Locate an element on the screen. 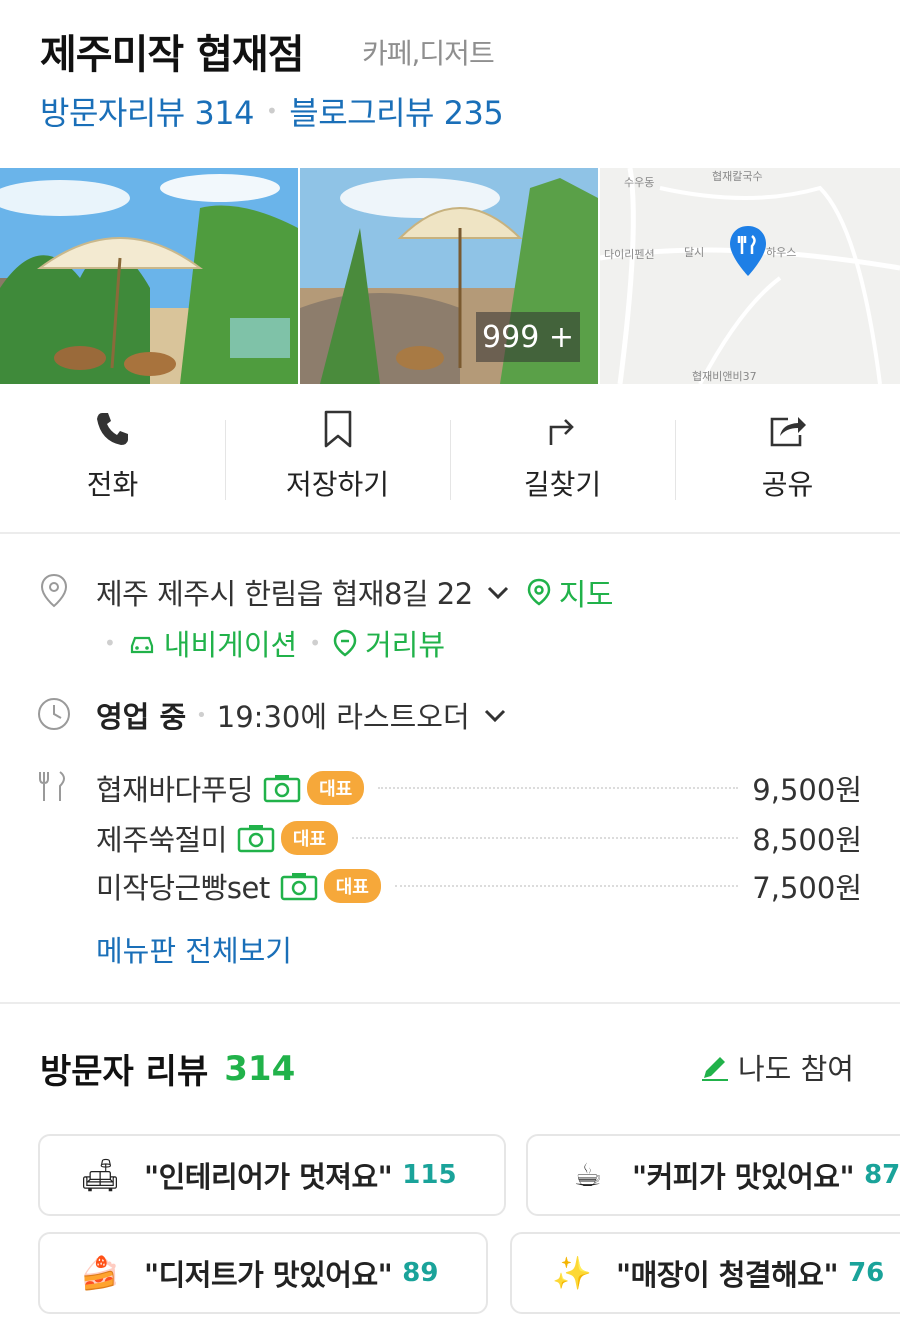 Image resolution: width=900 pixels, height=1339 pixels. visitor-review-title: 방문자 리뷰 is located at coordinates (124, 1072).